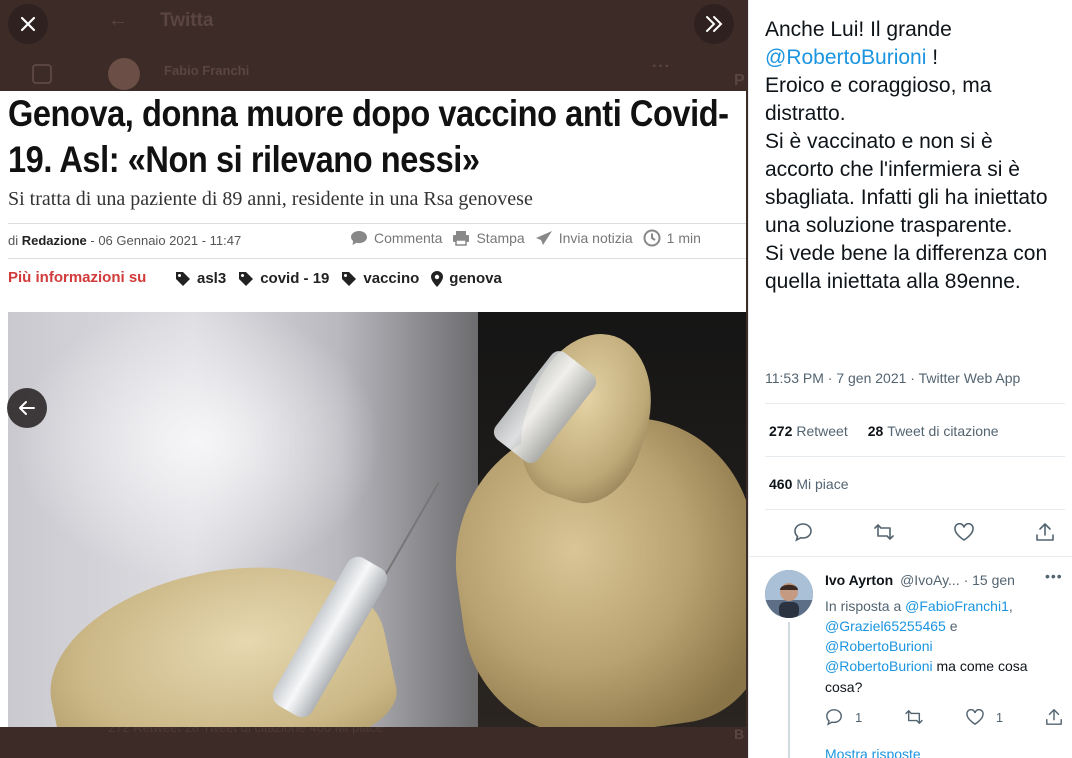 The height and width of the screenshot is (758, 1072). What do you see at coordinates (943, 431) in the screenshot?
I see `quotes-label: Tweet di citazione` at bounding box center [943, 431].